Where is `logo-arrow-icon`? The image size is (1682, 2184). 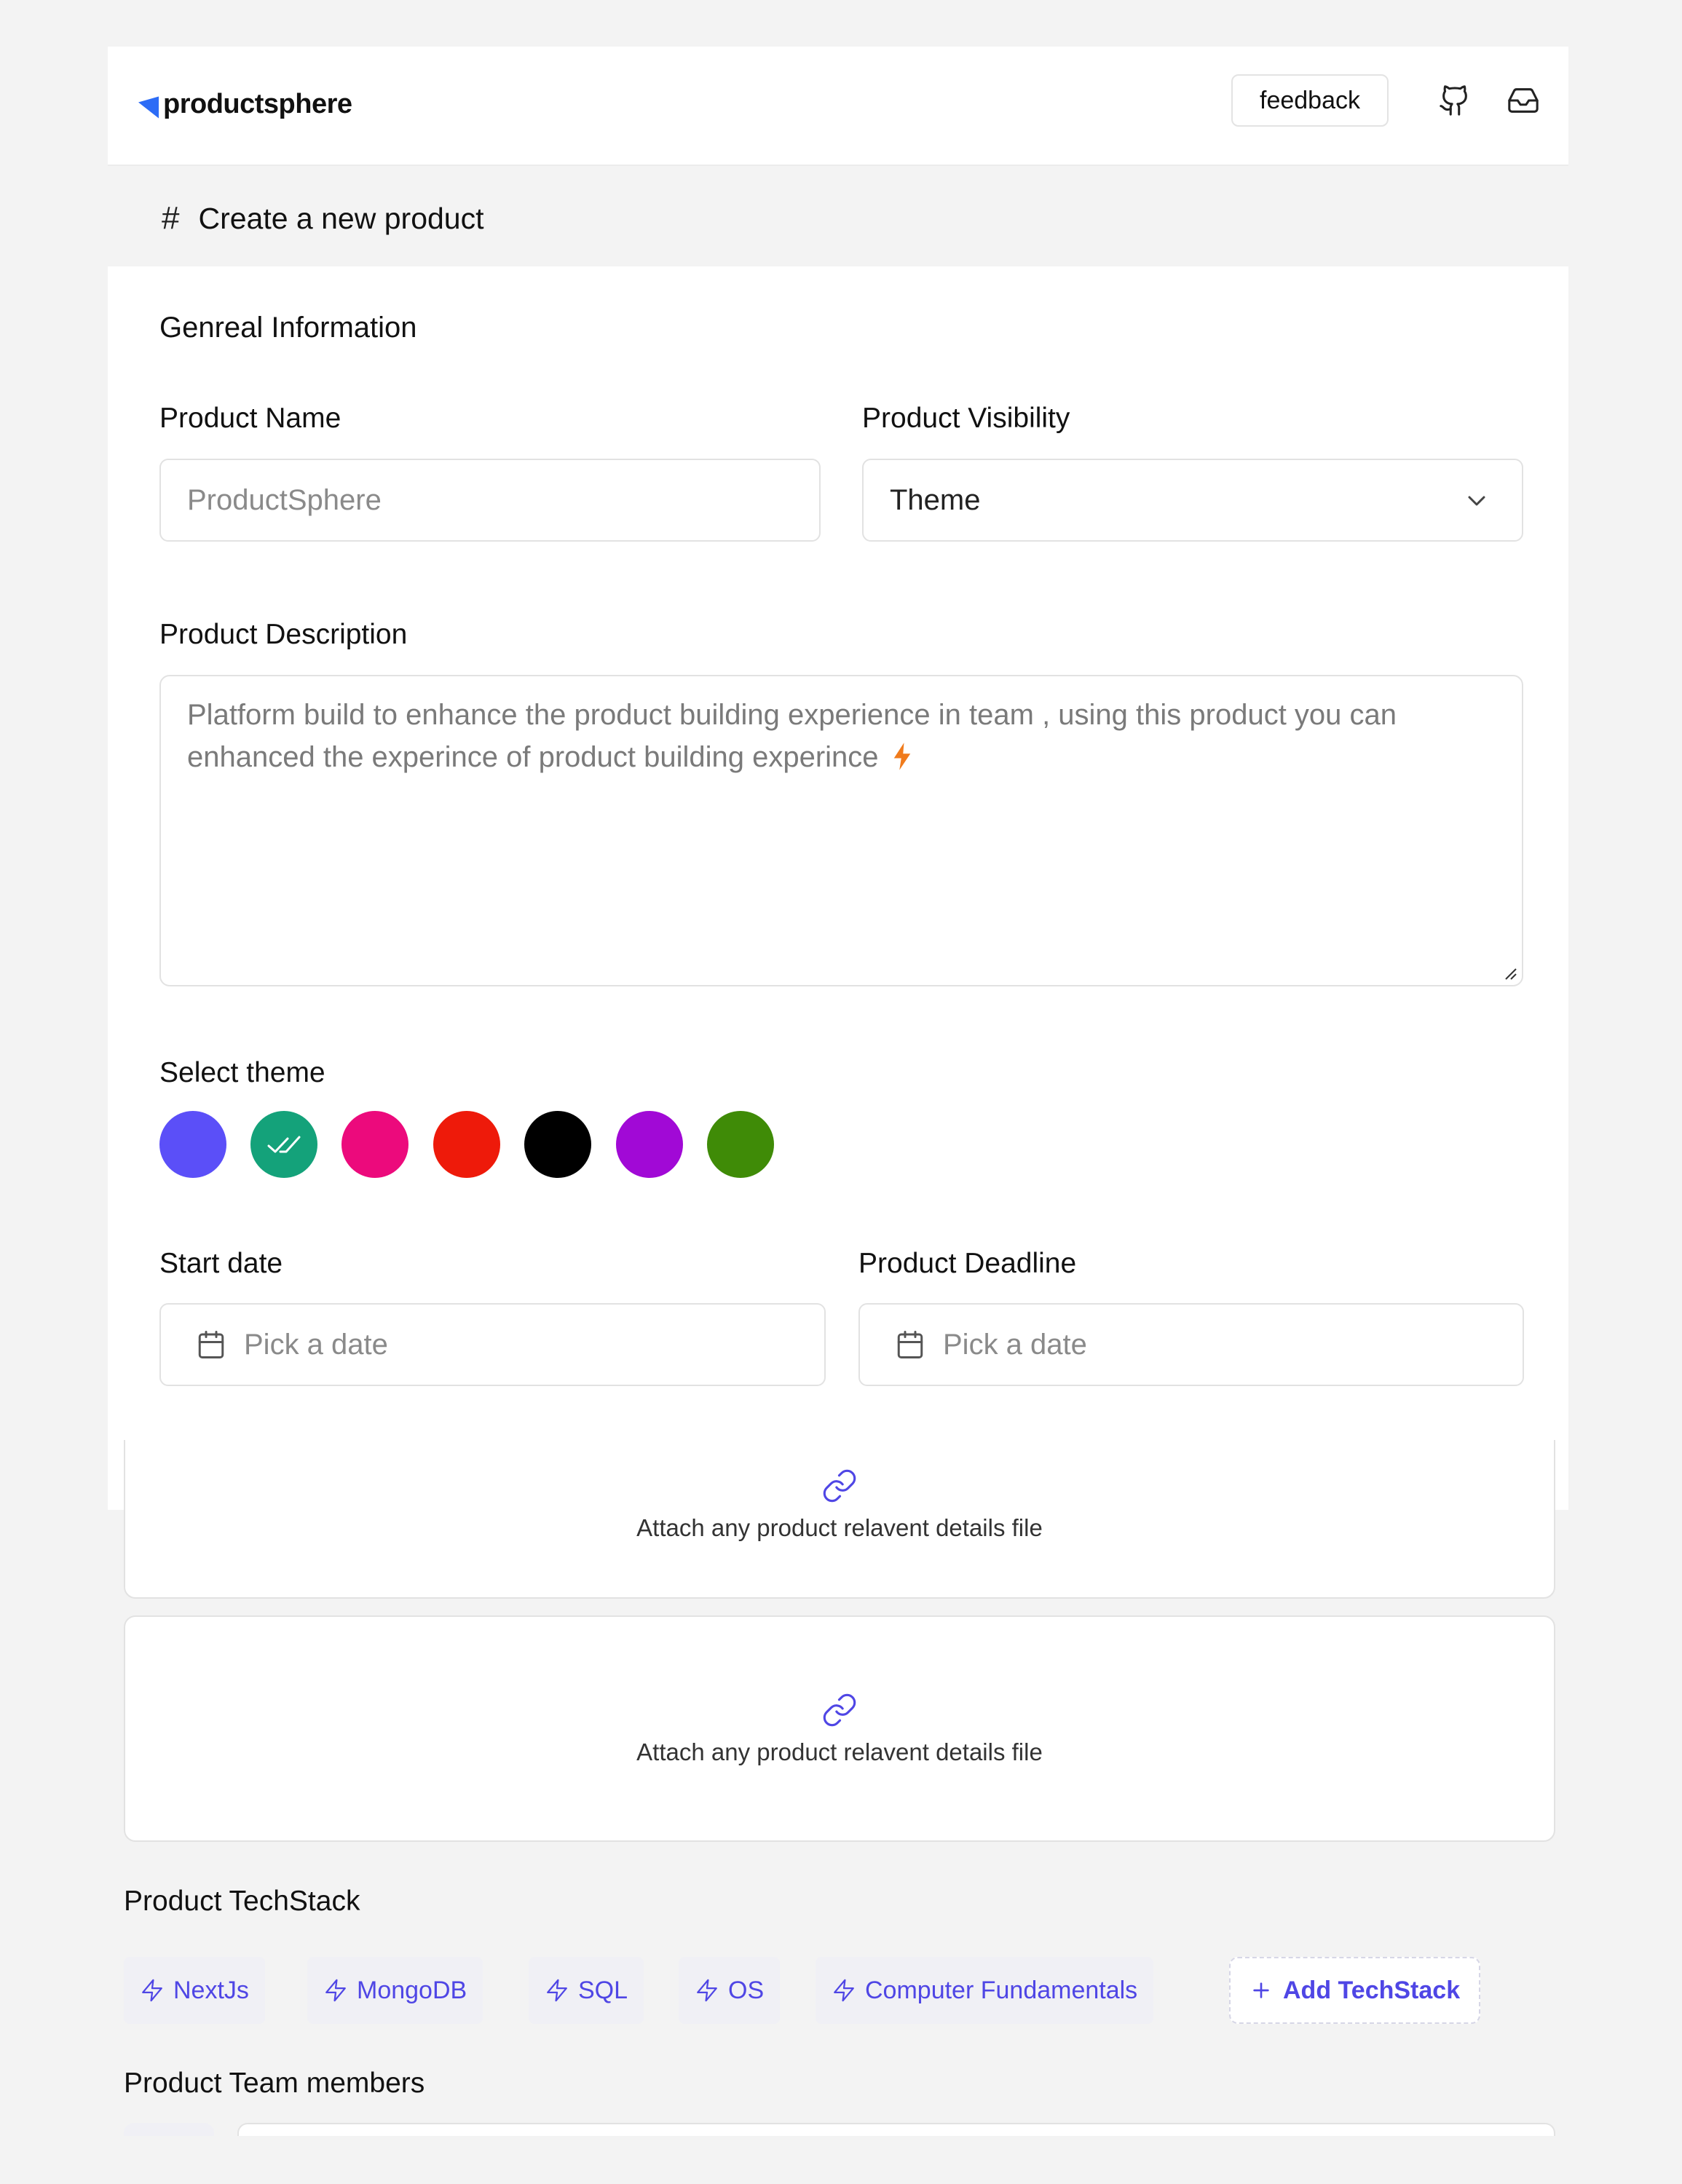
logo-arrow-icon is located at coordinates (148, 105).